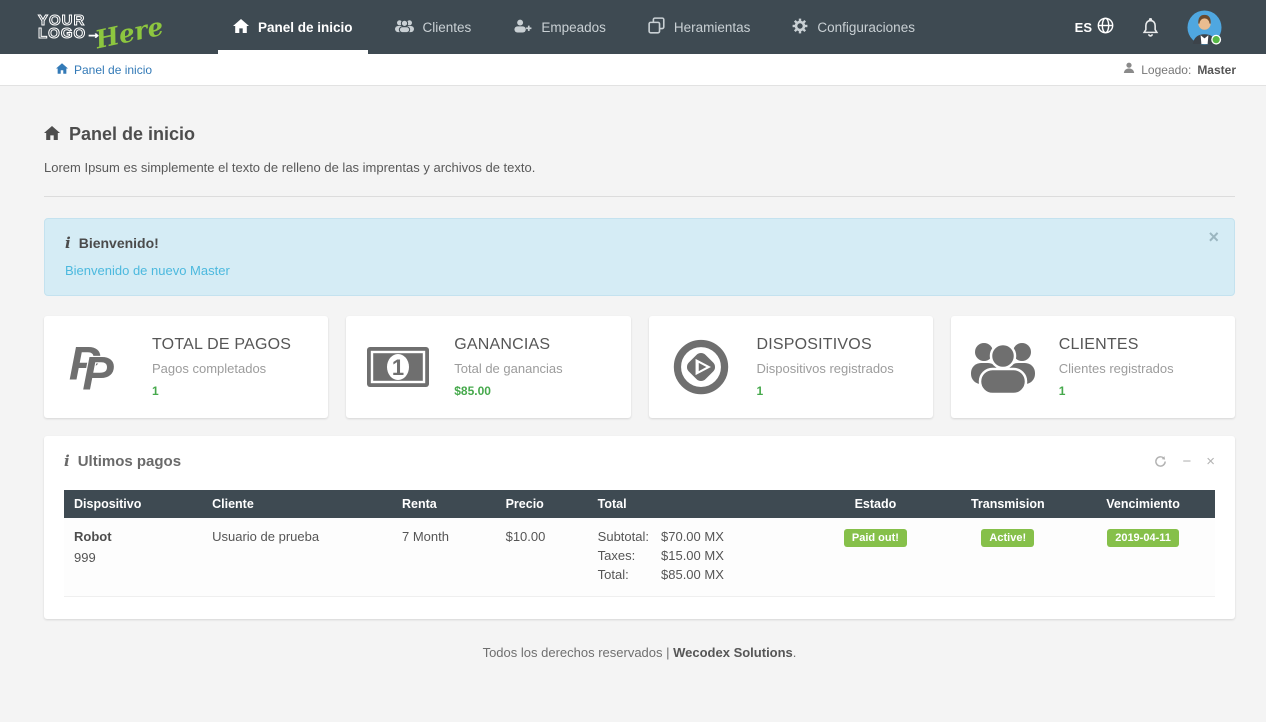 This screenshot has height=722, width=1266. Describe the element at coordinates (733, 652) in the screenshot. I see `footer-brand: Wecodex Solutions` at that location.